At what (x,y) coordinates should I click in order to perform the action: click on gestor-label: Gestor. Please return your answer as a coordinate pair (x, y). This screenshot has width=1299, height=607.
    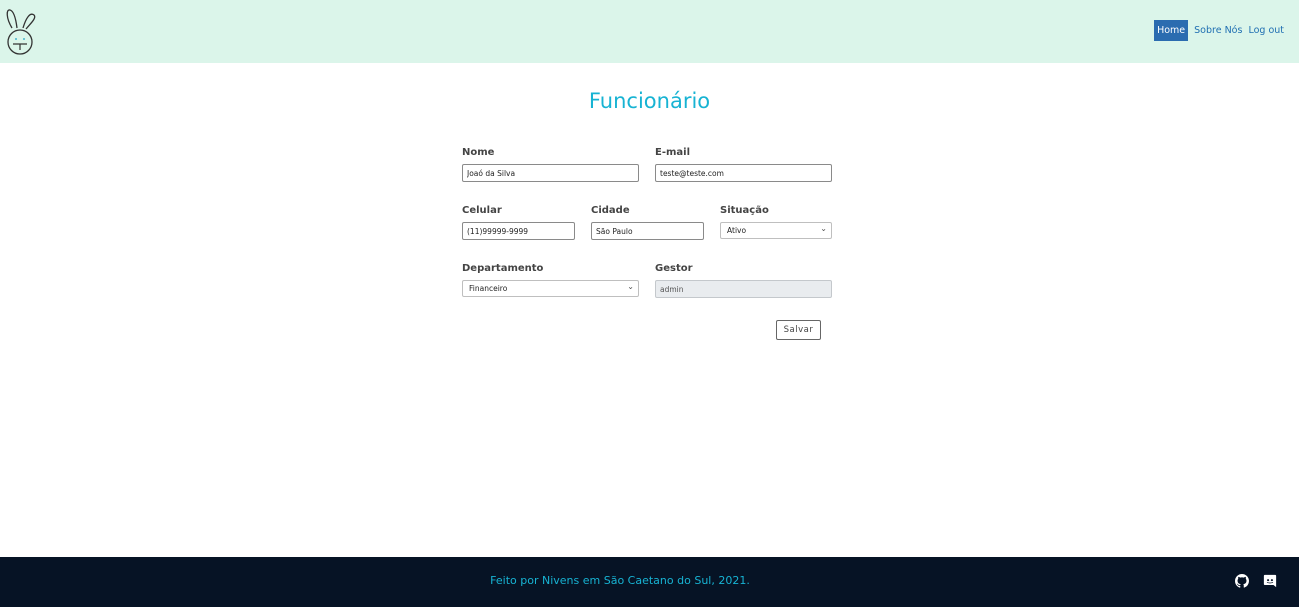
    Looking at the image, I should click on (674, 268).